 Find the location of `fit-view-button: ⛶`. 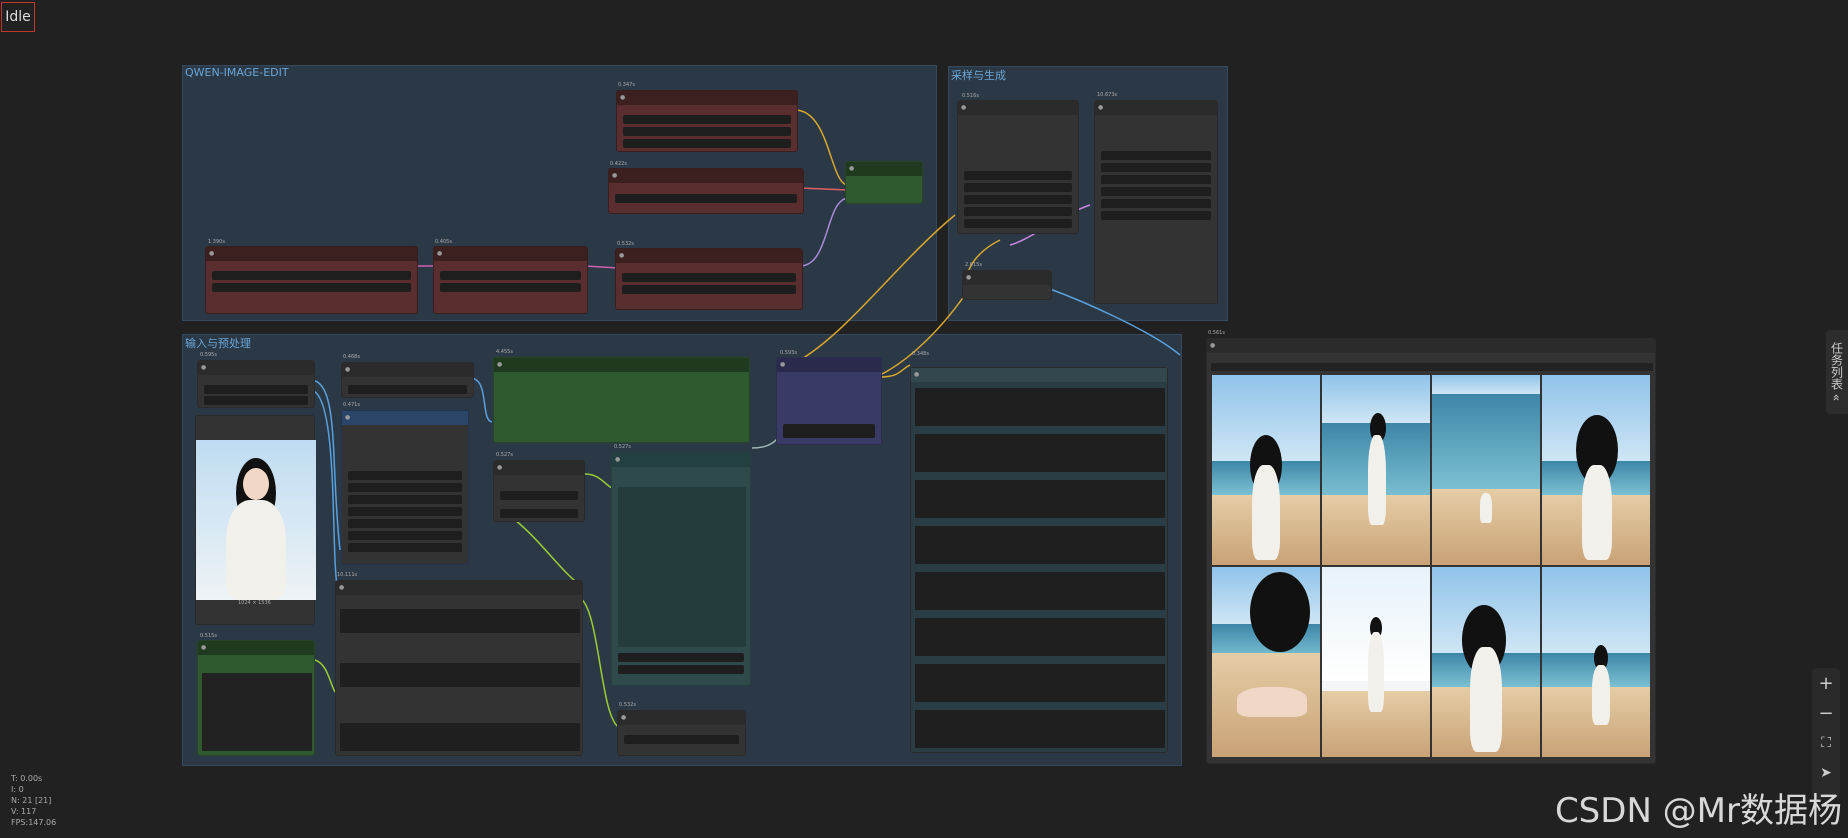

fit-view-button: ⛶ is located at coordinates (1826, 743).